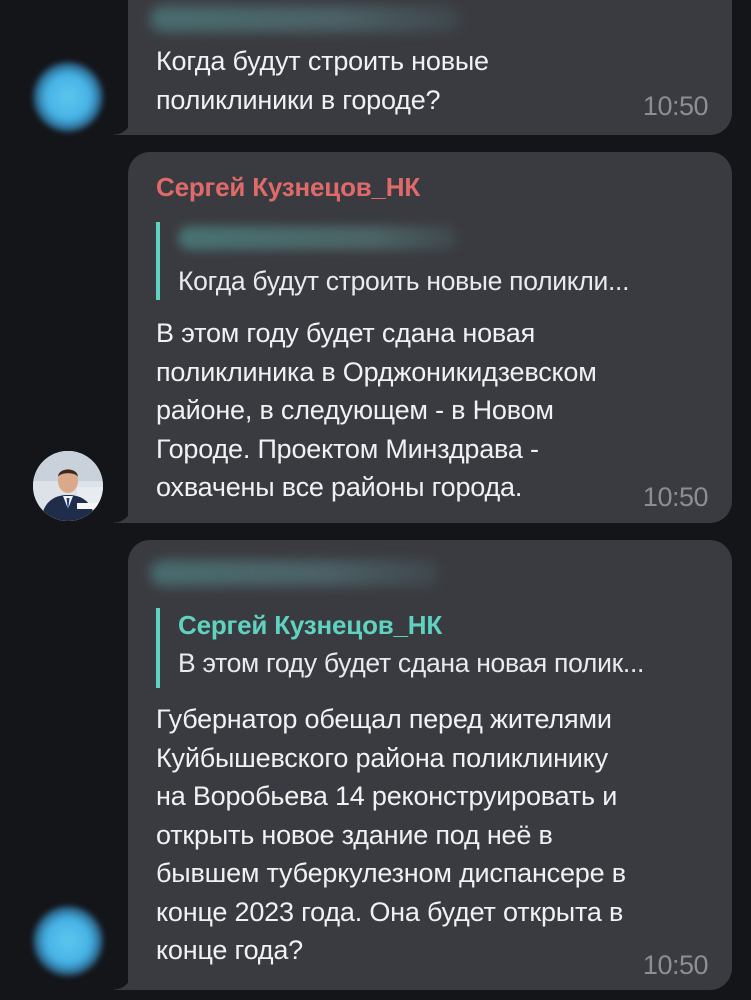  What do you see at coordinates (288, 187) in the screenshot?
I see `sender-name: Сергей Кузнецов_НК` at bounding box center [288, 187].